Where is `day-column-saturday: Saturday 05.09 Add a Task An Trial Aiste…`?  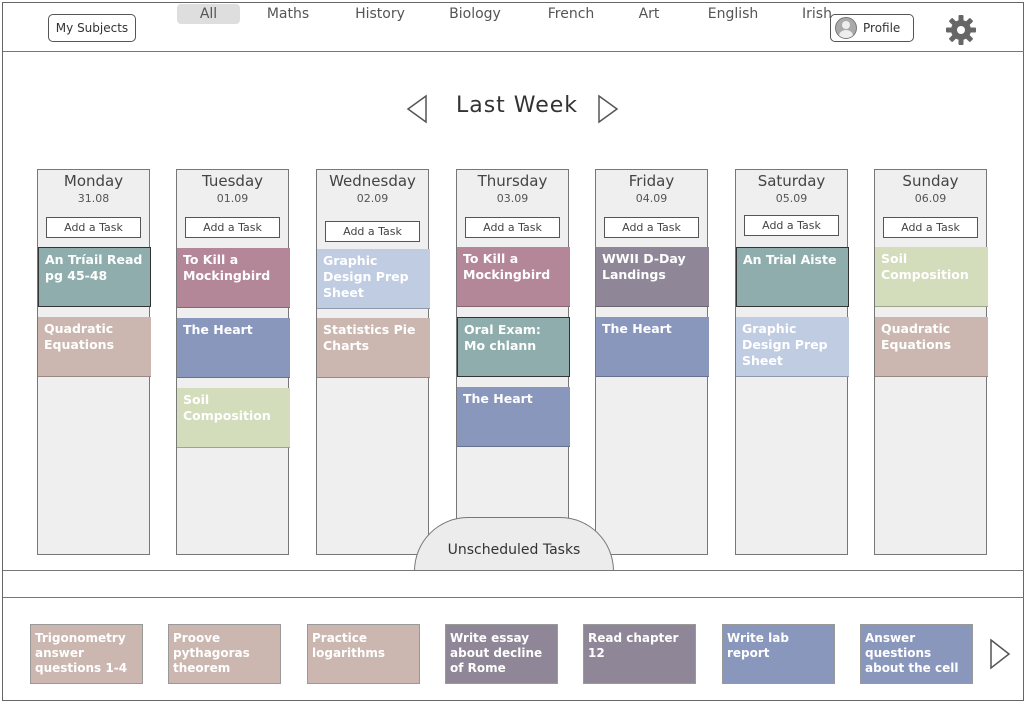 day-column-saturday: Saturday 05.09 Add a Task An Trial Aiste… is located at coordinates (792, 362).